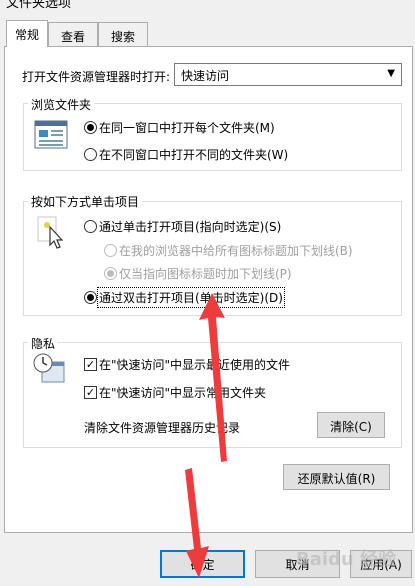 Image resolution: width=415 pixels, height=586 pixels. Describe the element at coordinates (96, 77) in the screenshot. I see `open-explorer-label: 打开文件资源管理器时打开:` at that location.